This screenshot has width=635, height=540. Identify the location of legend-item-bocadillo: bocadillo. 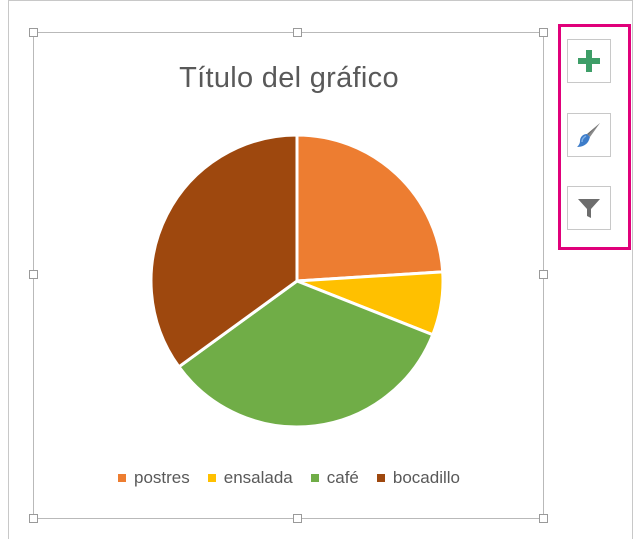
(418, 478).